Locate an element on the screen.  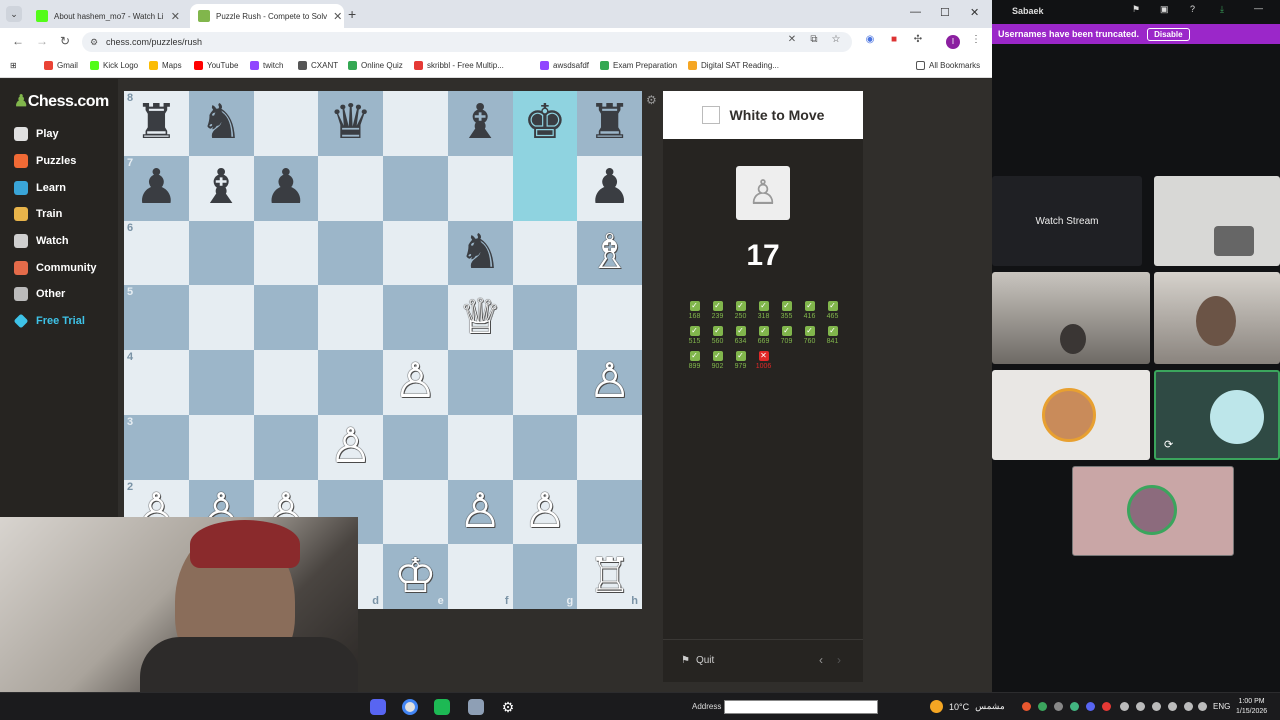
square-g3 is located at coordinates (545, 447).